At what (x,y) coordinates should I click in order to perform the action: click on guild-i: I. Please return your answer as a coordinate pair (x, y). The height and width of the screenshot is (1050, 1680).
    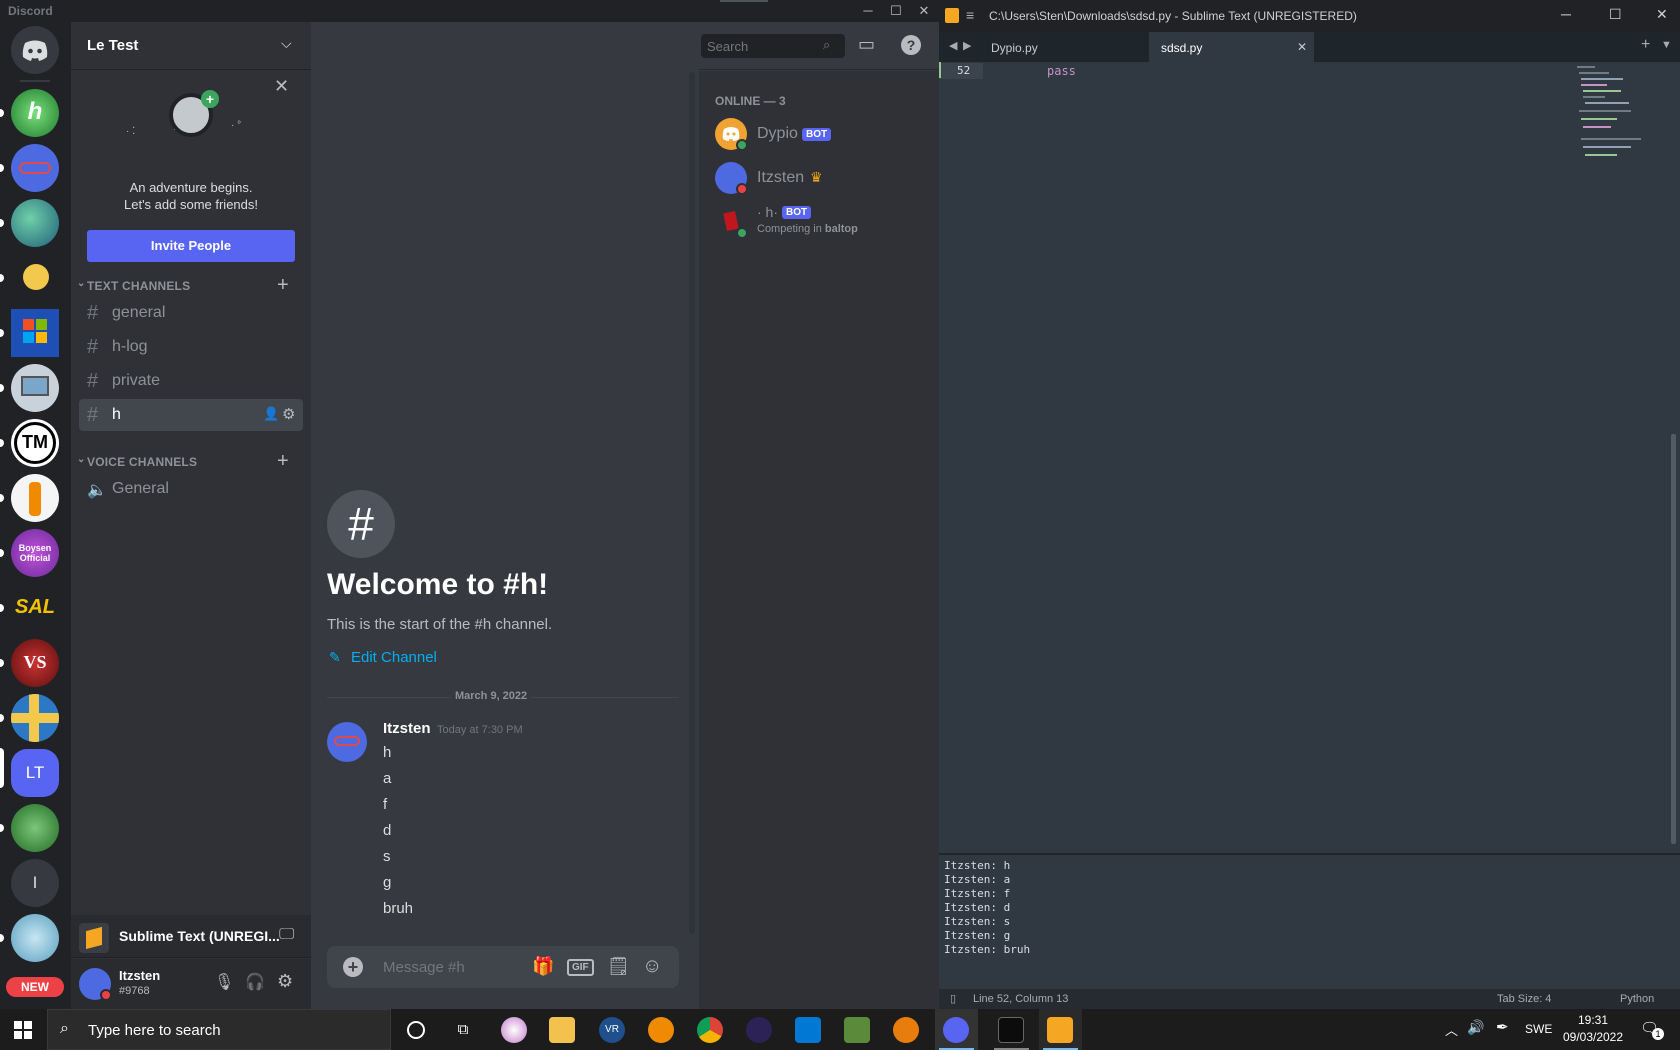
    Looking at the image, I should click on (35, 883).